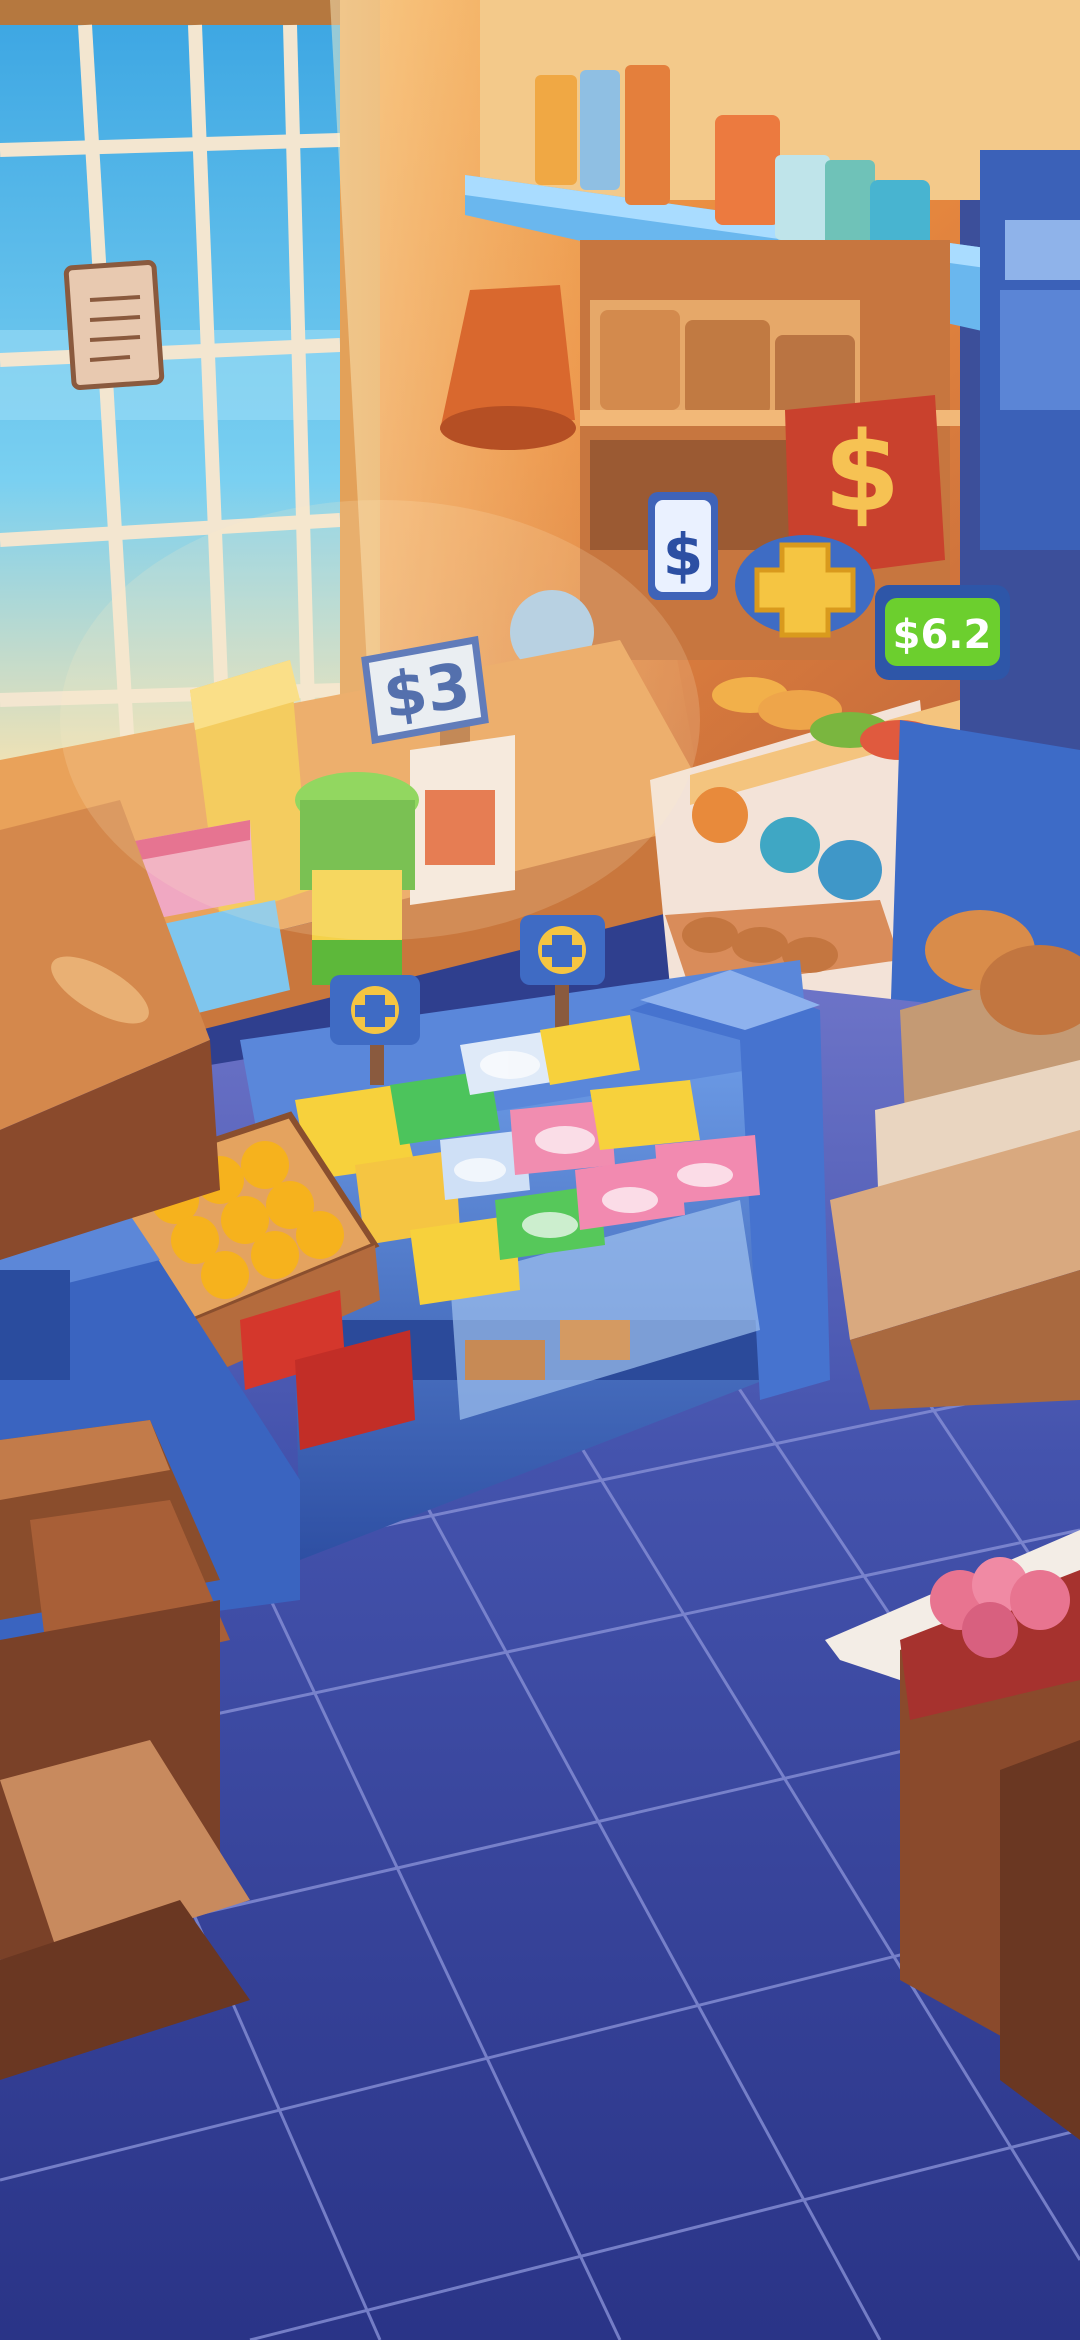  Describe the element at coordinates (1030, 350) in the screenshot. I see `tall-cabinet` at that location.